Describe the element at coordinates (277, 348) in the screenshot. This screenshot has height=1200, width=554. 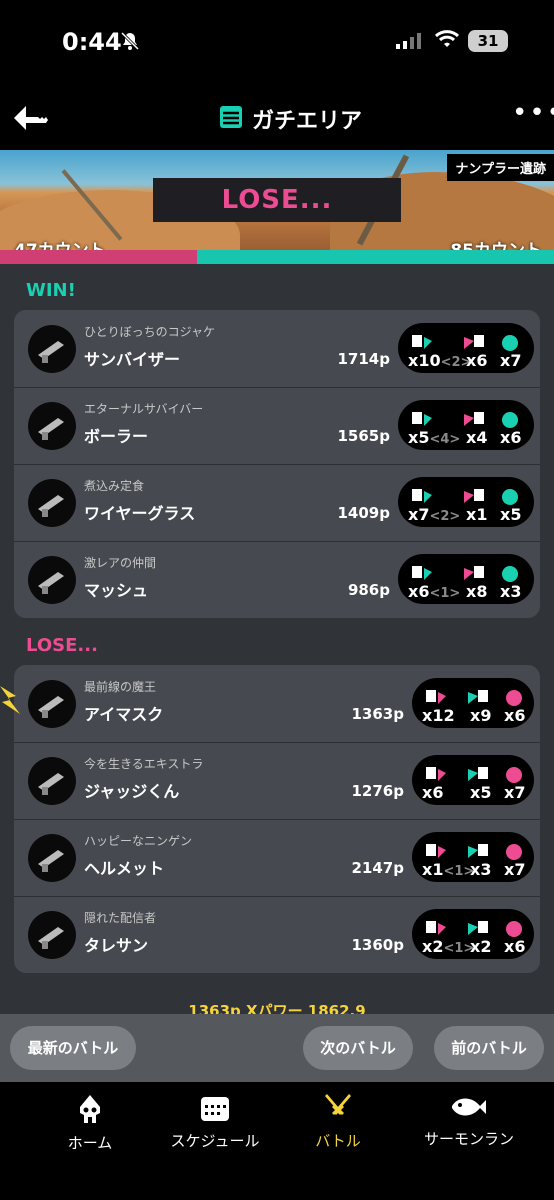
I see `player-row: ひとりぼっちのコジャケ サンバイザー 1714p x10<2> x6 x7` at that location.